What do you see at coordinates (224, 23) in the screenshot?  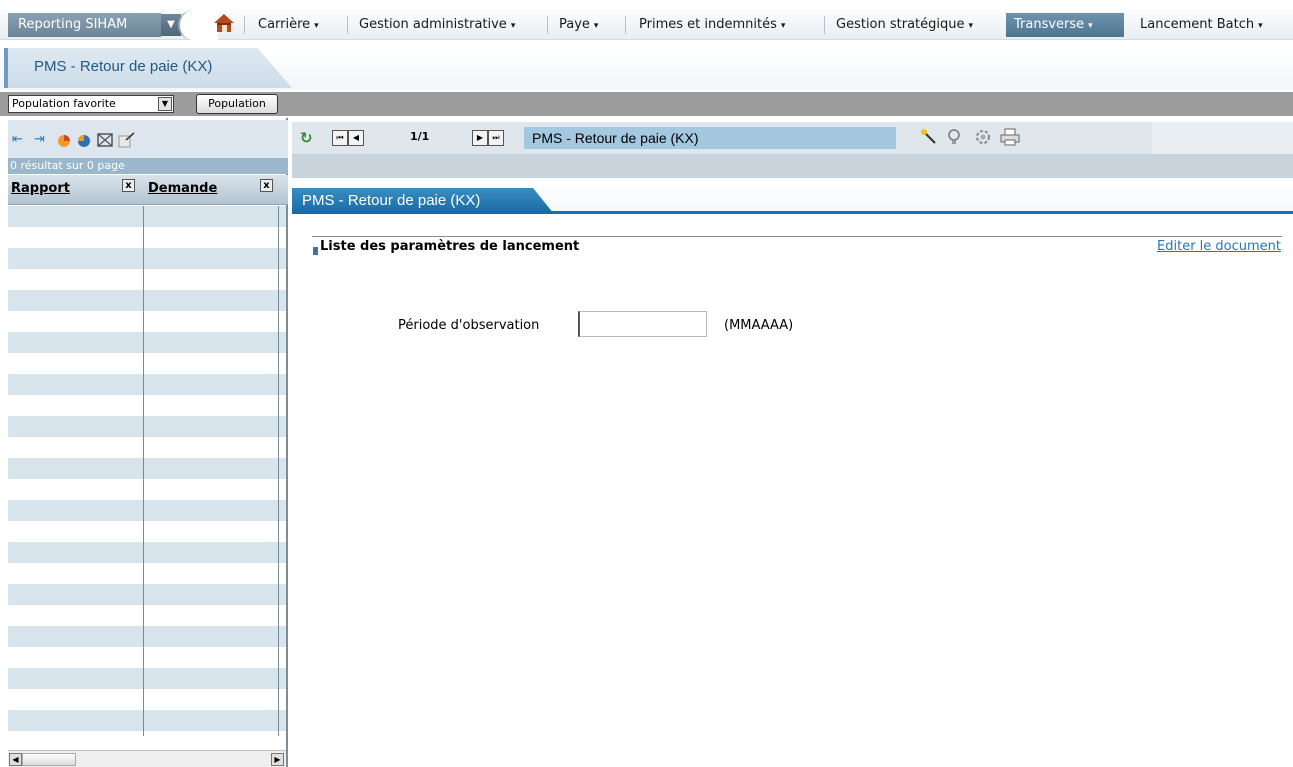 I see `home-icon` at bounding box center [224, 23].